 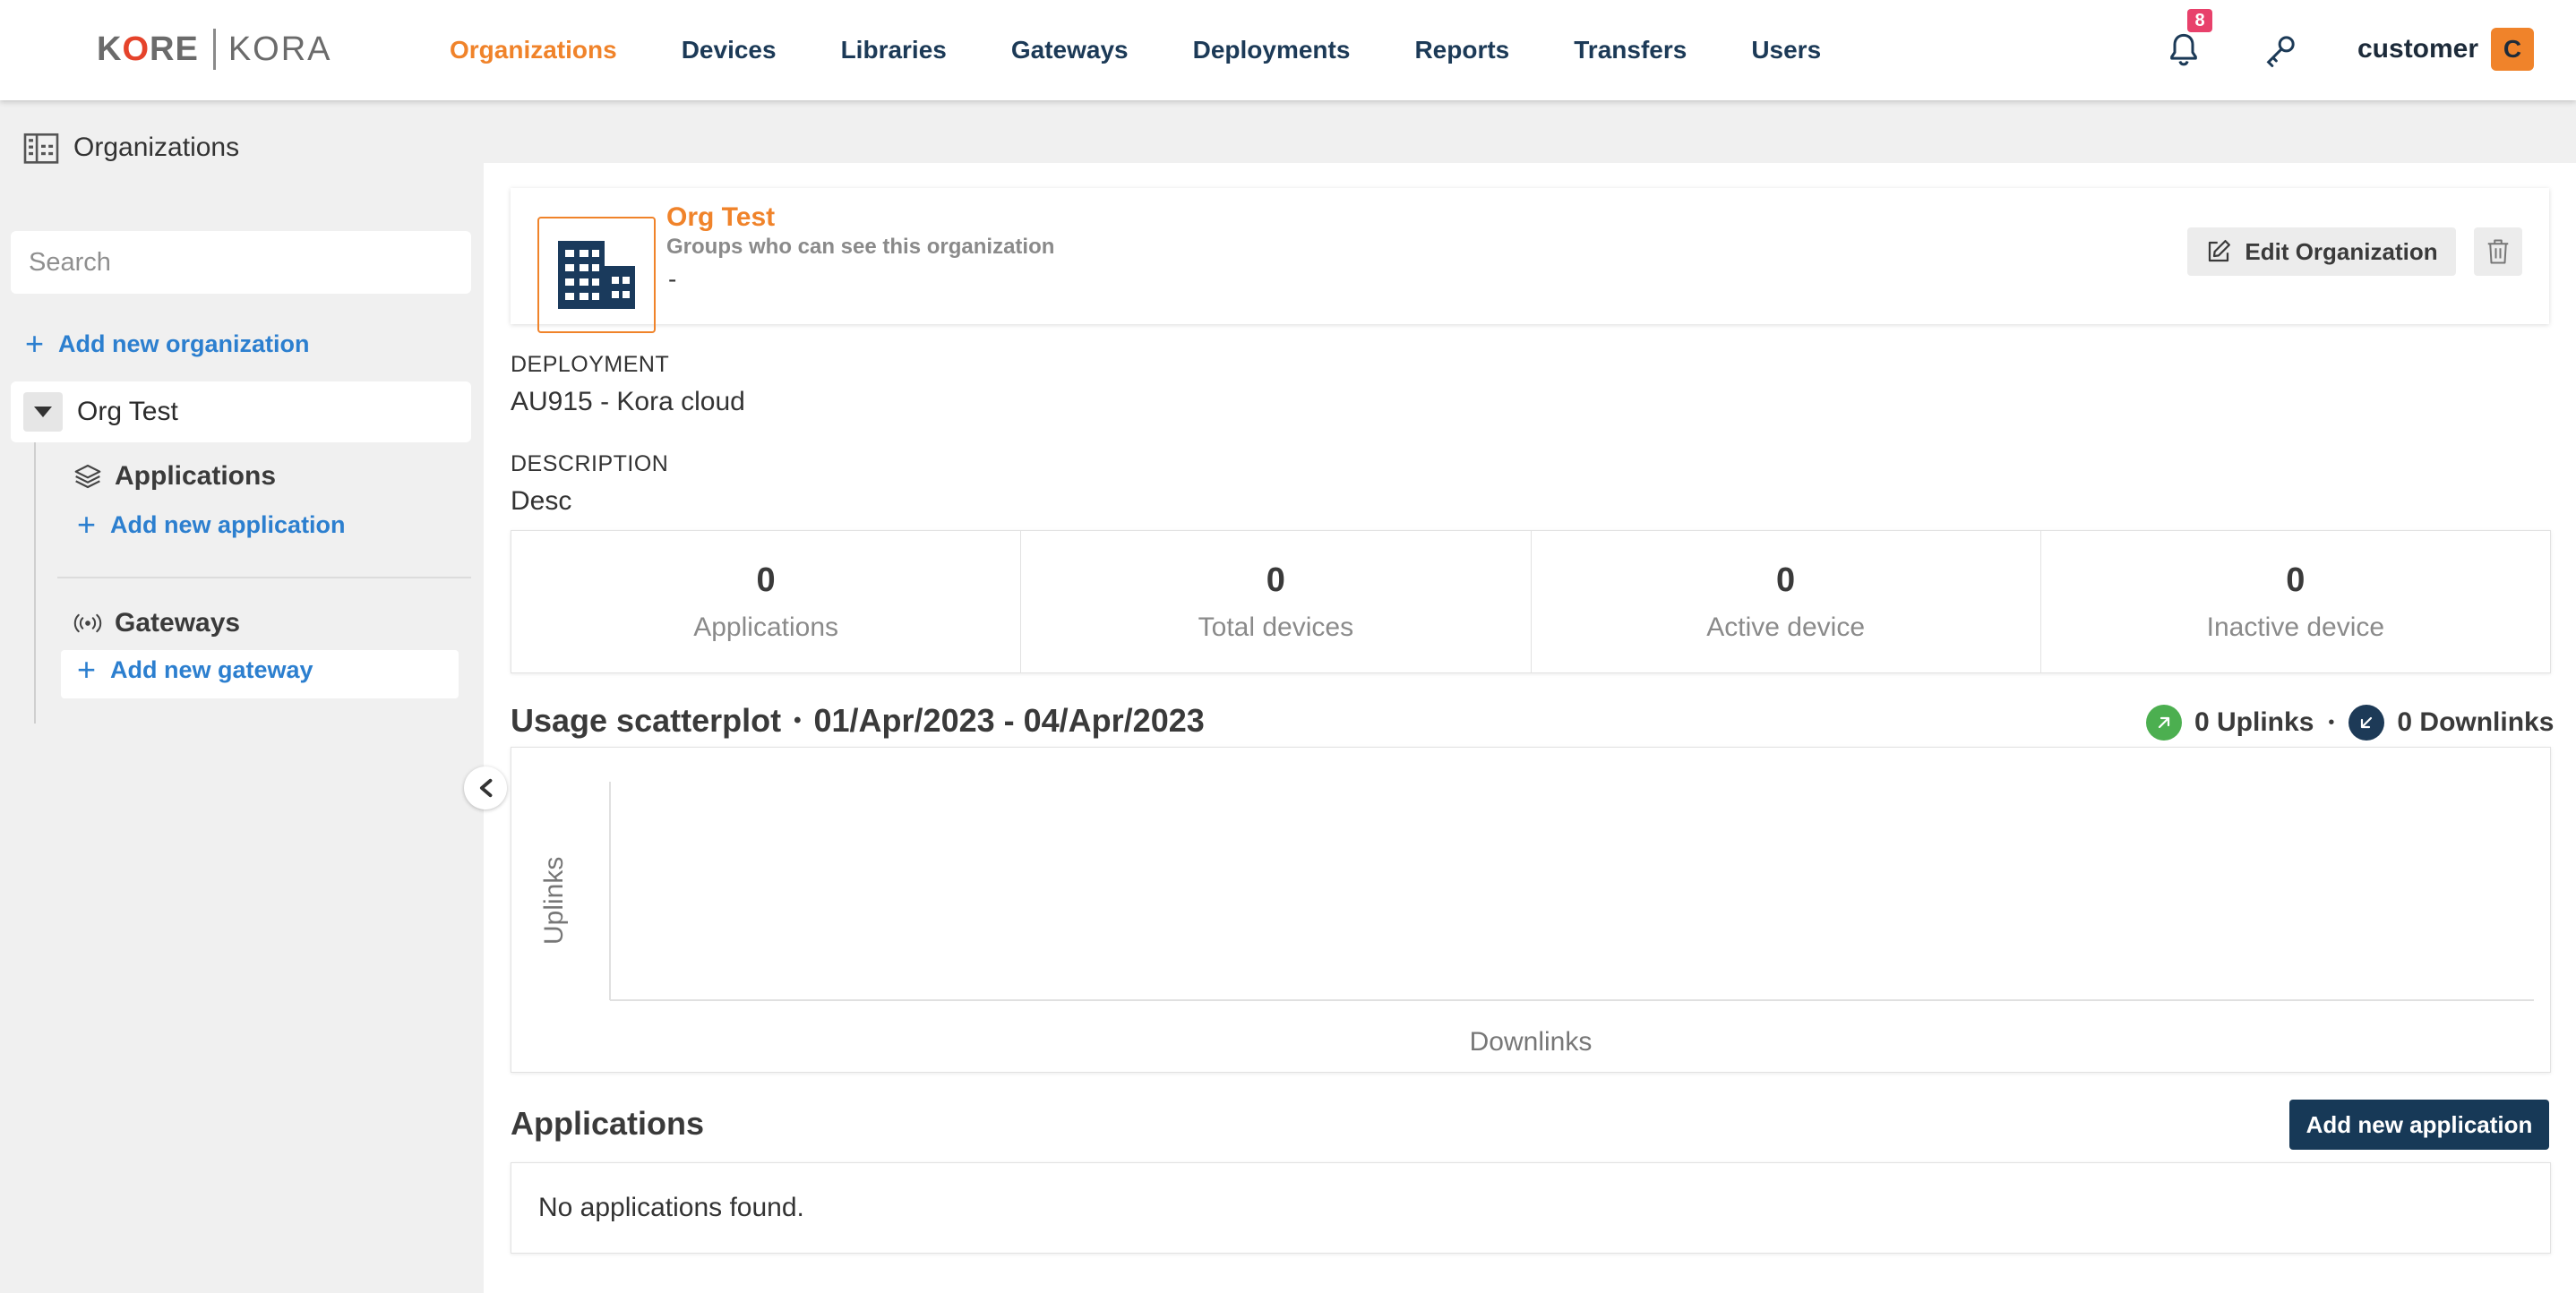 I want to click on applications-list: No applications found., so click(x=1531, y=1208).